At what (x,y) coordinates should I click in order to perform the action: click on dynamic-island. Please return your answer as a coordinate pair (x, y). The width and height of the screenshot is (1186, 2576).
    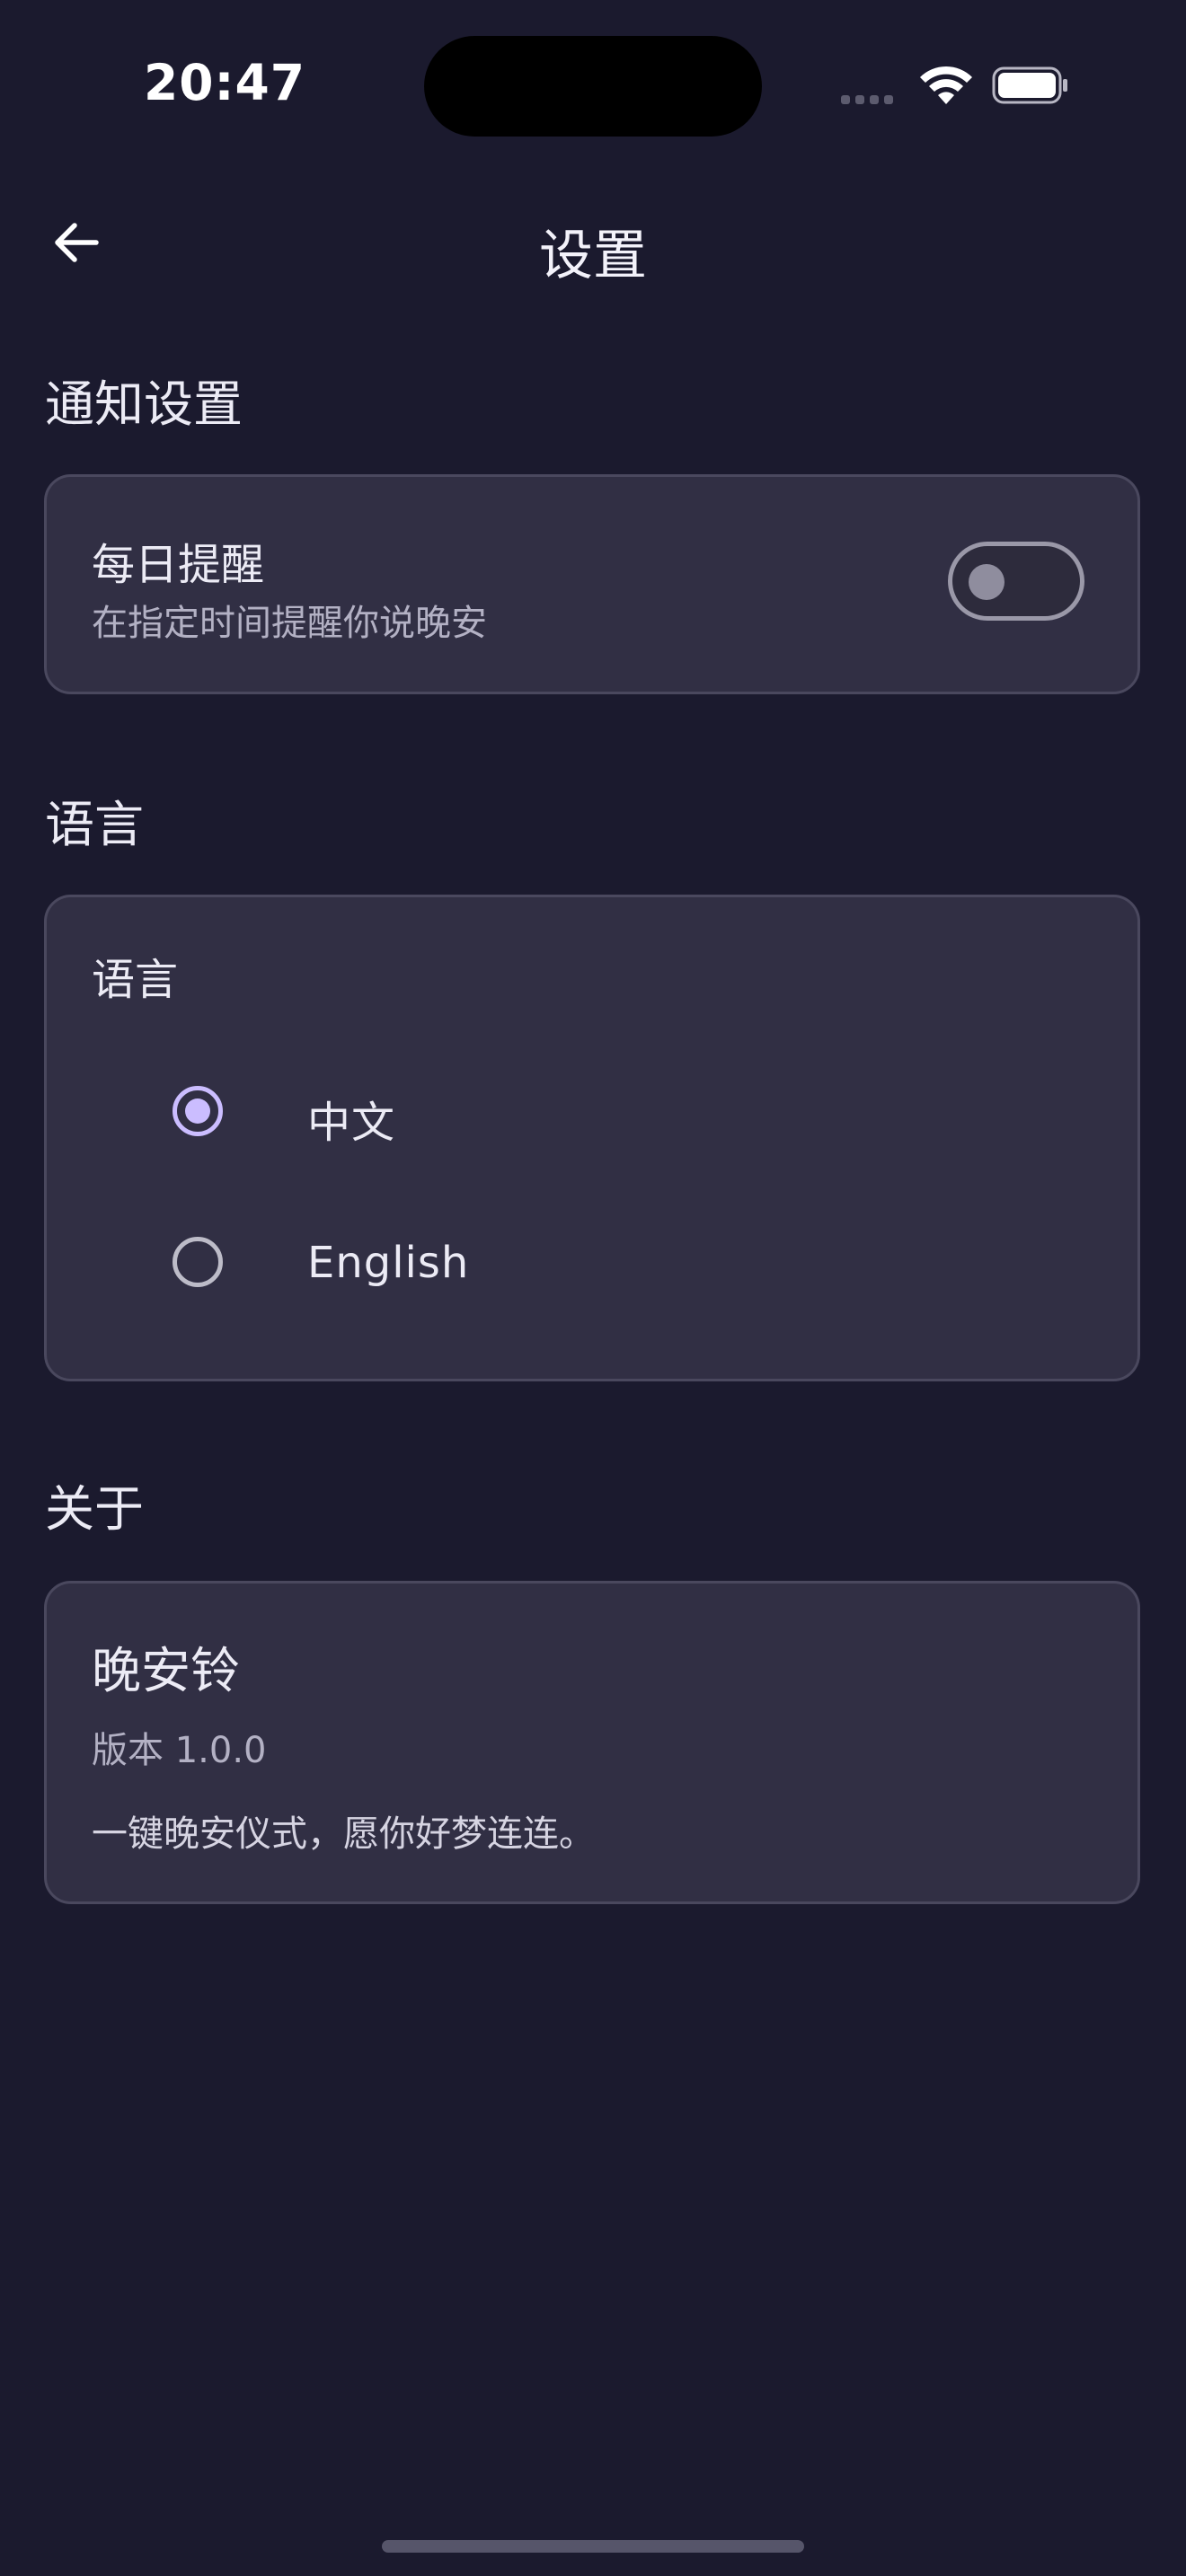
    Looking at the image, I should click on (593, 86).